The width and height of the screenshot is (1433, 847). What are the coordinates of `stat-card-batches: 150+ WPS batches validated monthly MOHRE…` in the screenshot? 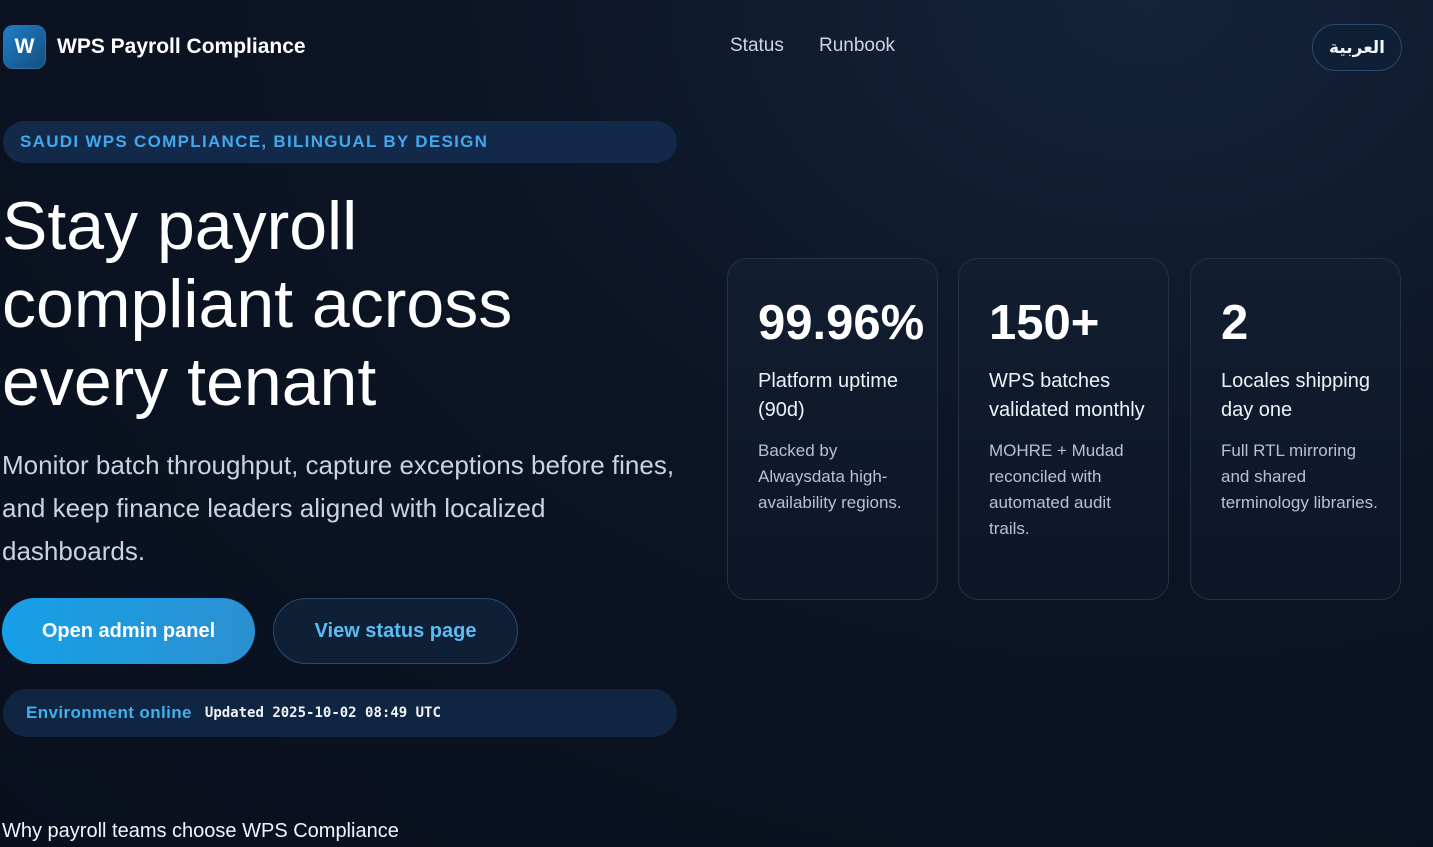 It's located at (1063, 429).